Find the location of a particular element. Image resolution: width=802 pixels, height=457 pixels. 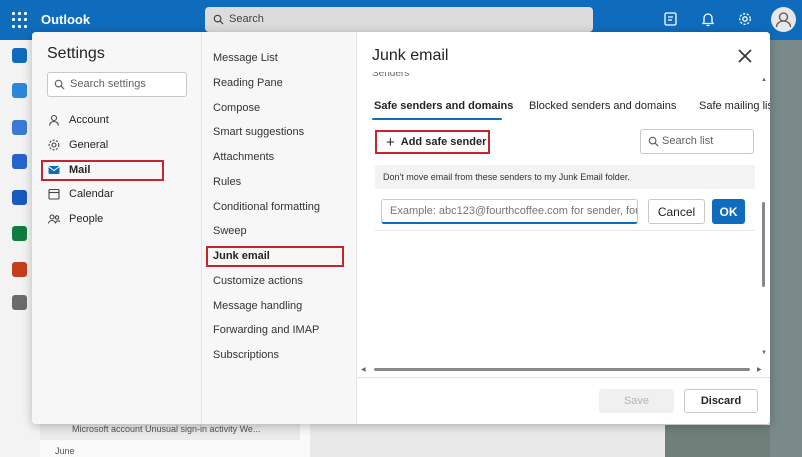

add-safe-sender-button: + Add safe sender is located at coordinates (432, 142).